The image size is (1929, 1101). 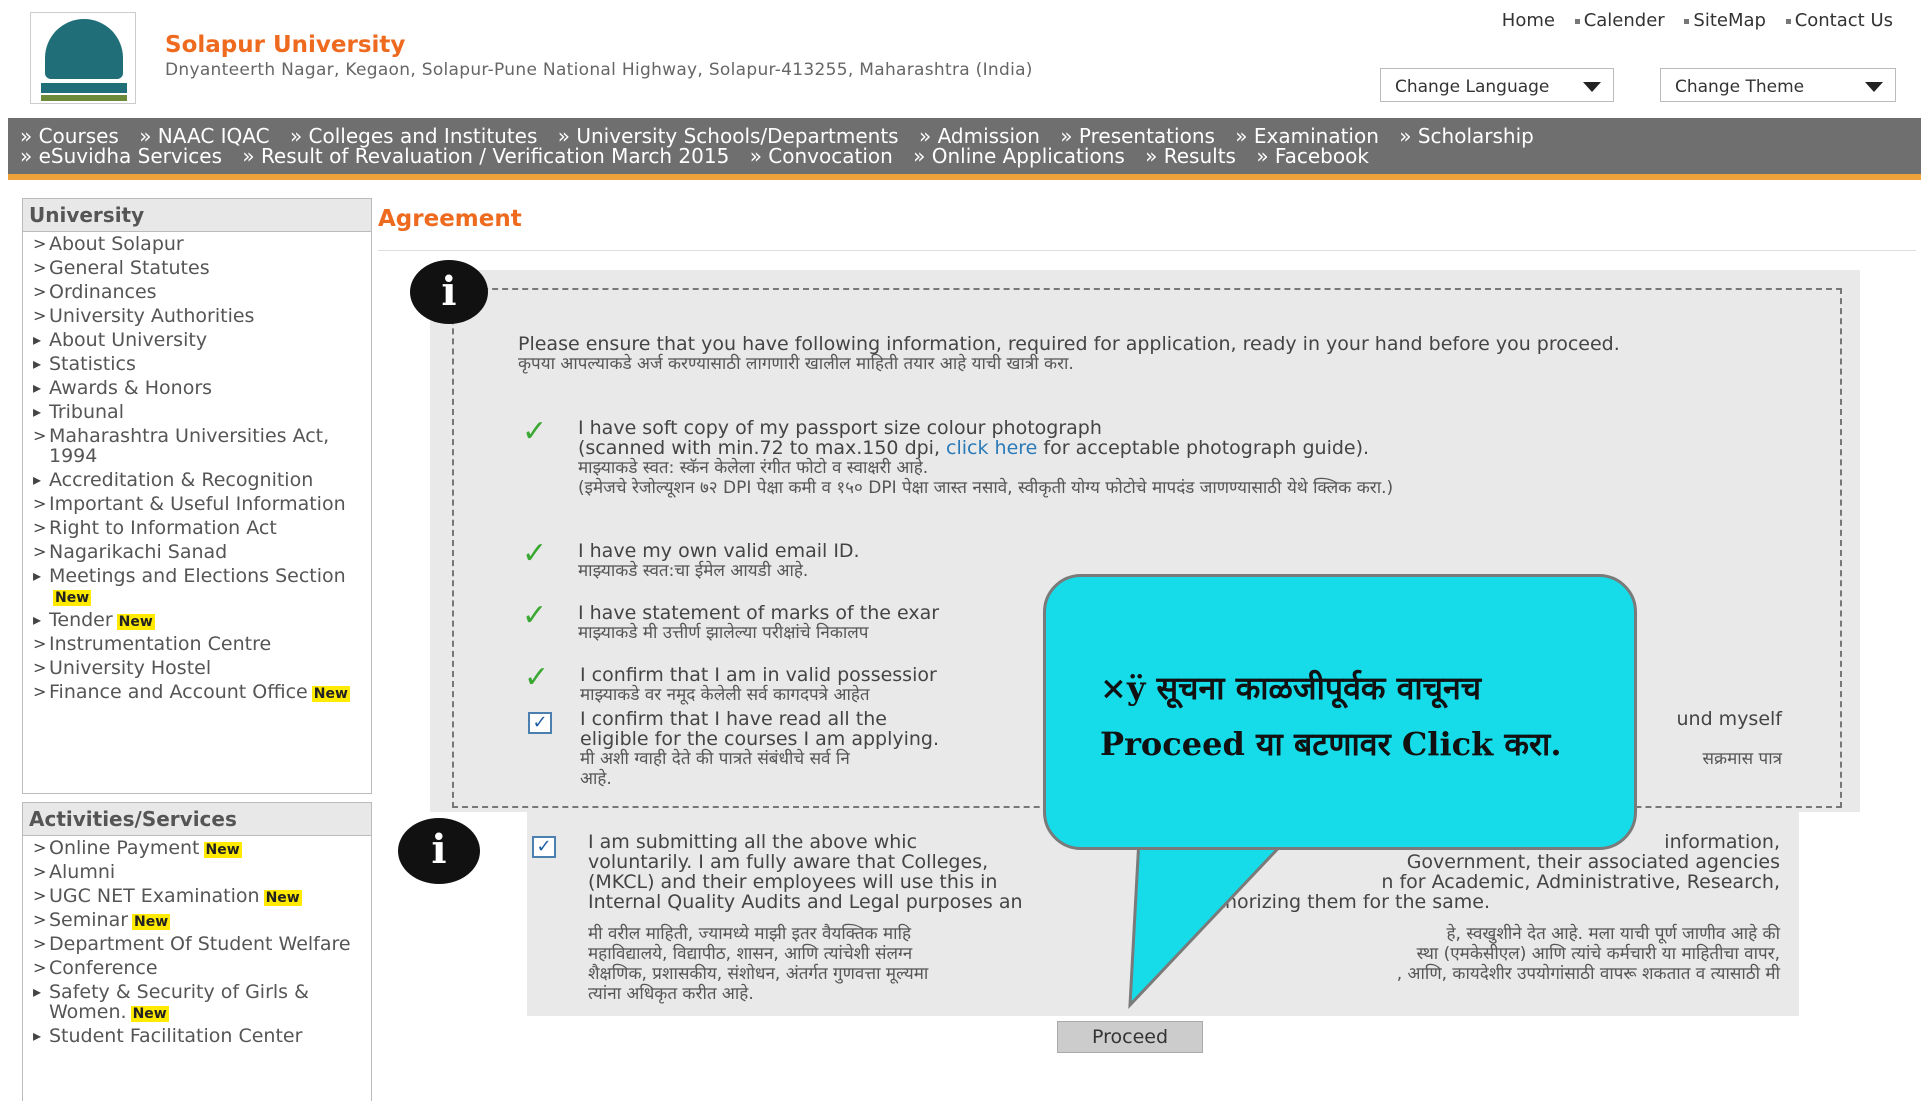 I want to click on university-item-label: Important & Useful Information, so click(x=197, y=504).